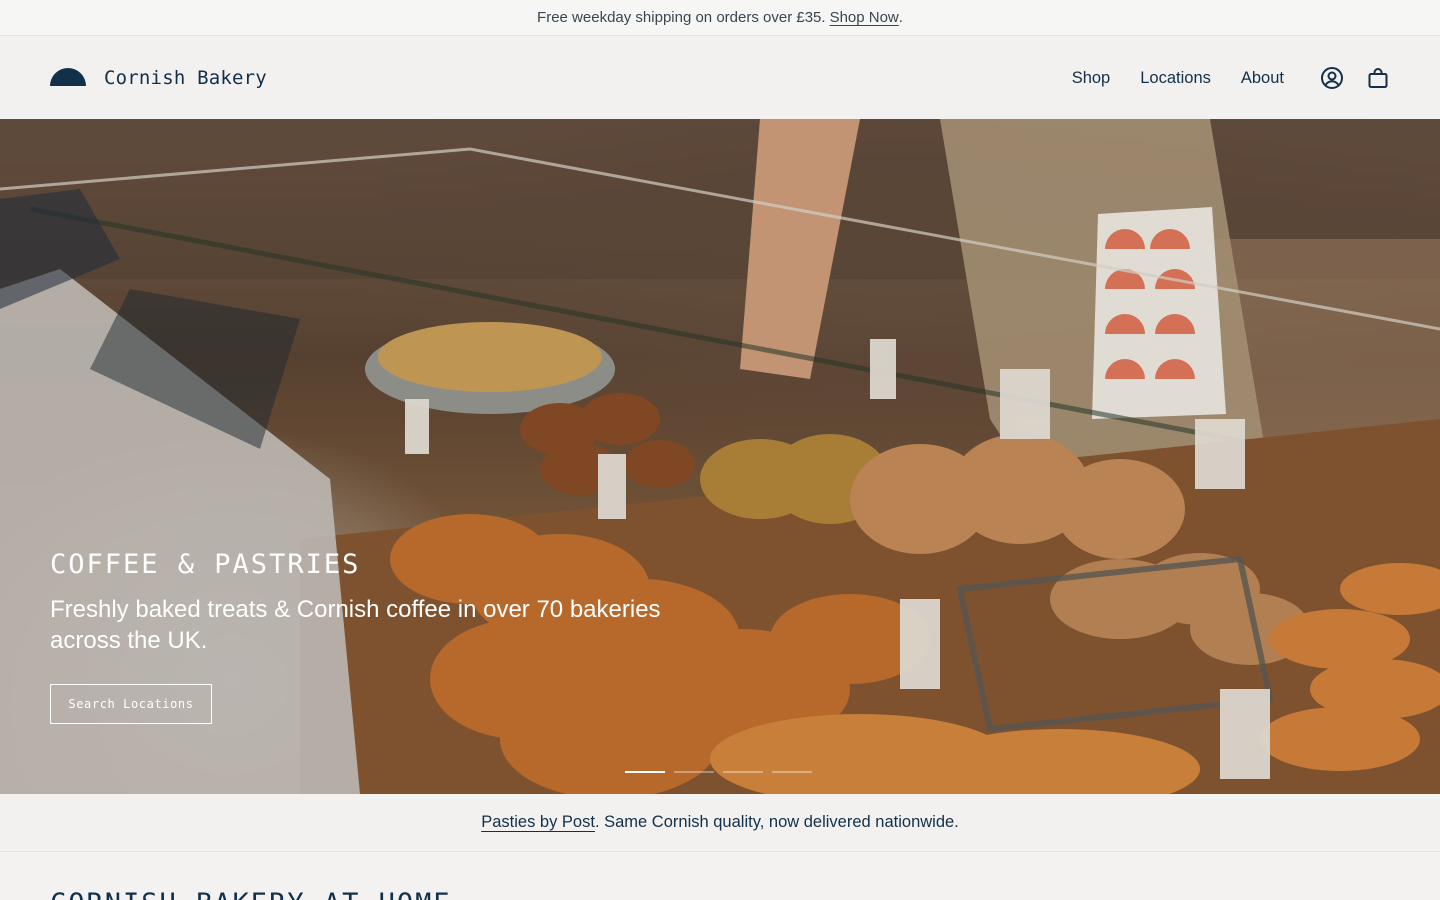  Describe the element at coordinates (1091, 78) in the screenshot. I see `nav-shop: Shop` at that location.